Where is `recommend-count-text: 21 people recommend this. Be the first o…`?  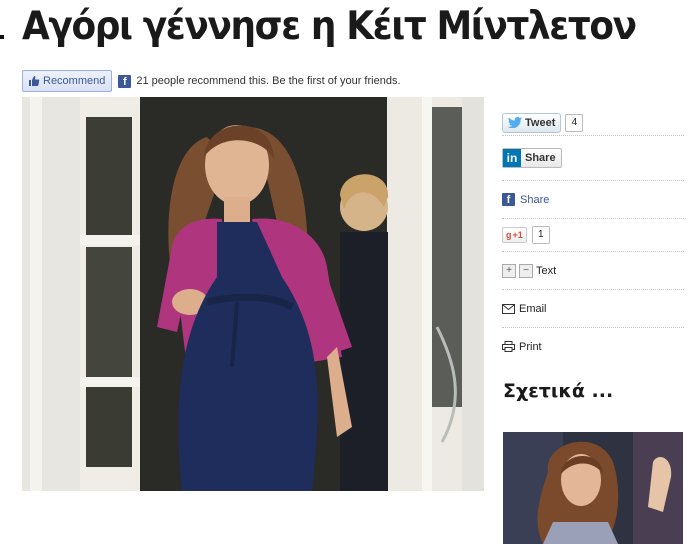
recommend-count-text: 21 people recommend this. Be the first o… is located at coordinates (268, 81).